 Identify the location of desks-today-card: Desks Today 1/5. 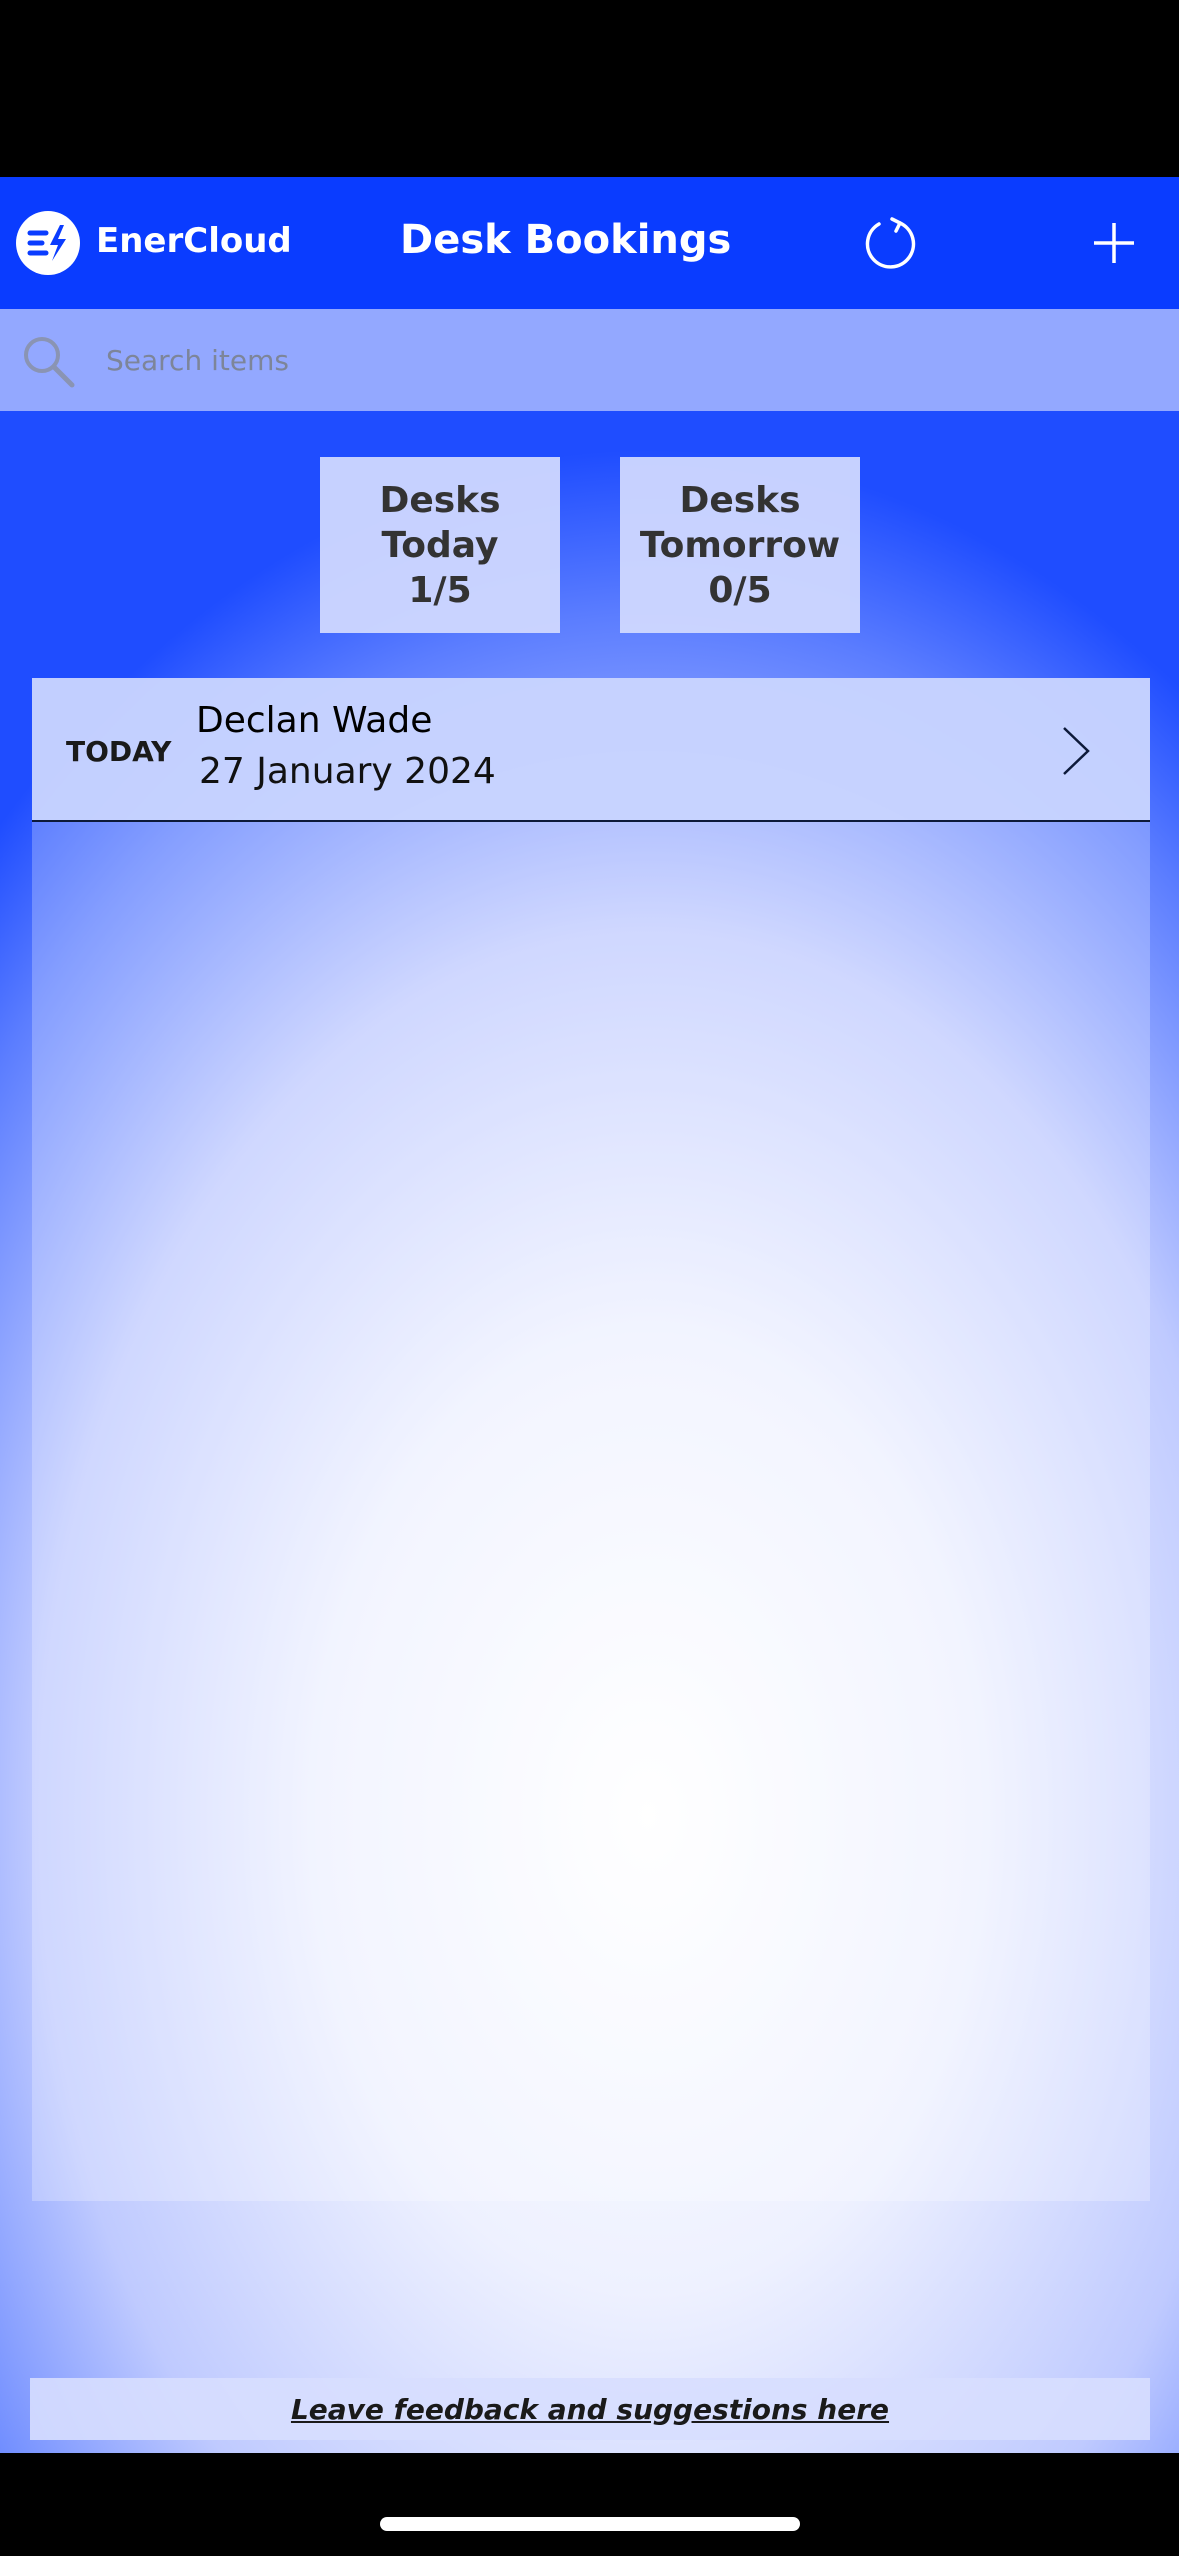
(440, 545).